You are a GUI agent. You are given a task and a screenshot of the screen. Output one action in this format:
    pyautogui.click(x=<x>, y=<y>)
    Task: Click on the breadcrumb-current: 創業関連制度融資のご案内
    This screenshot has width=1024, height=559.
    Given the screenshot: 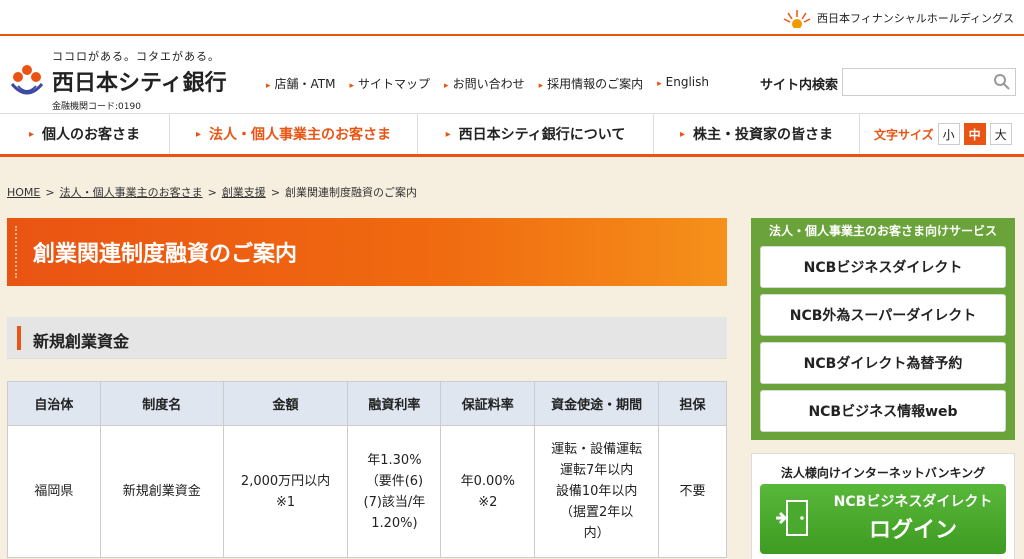 What is the action you would take?
    pyautogui.click(x=351, y=192)
    